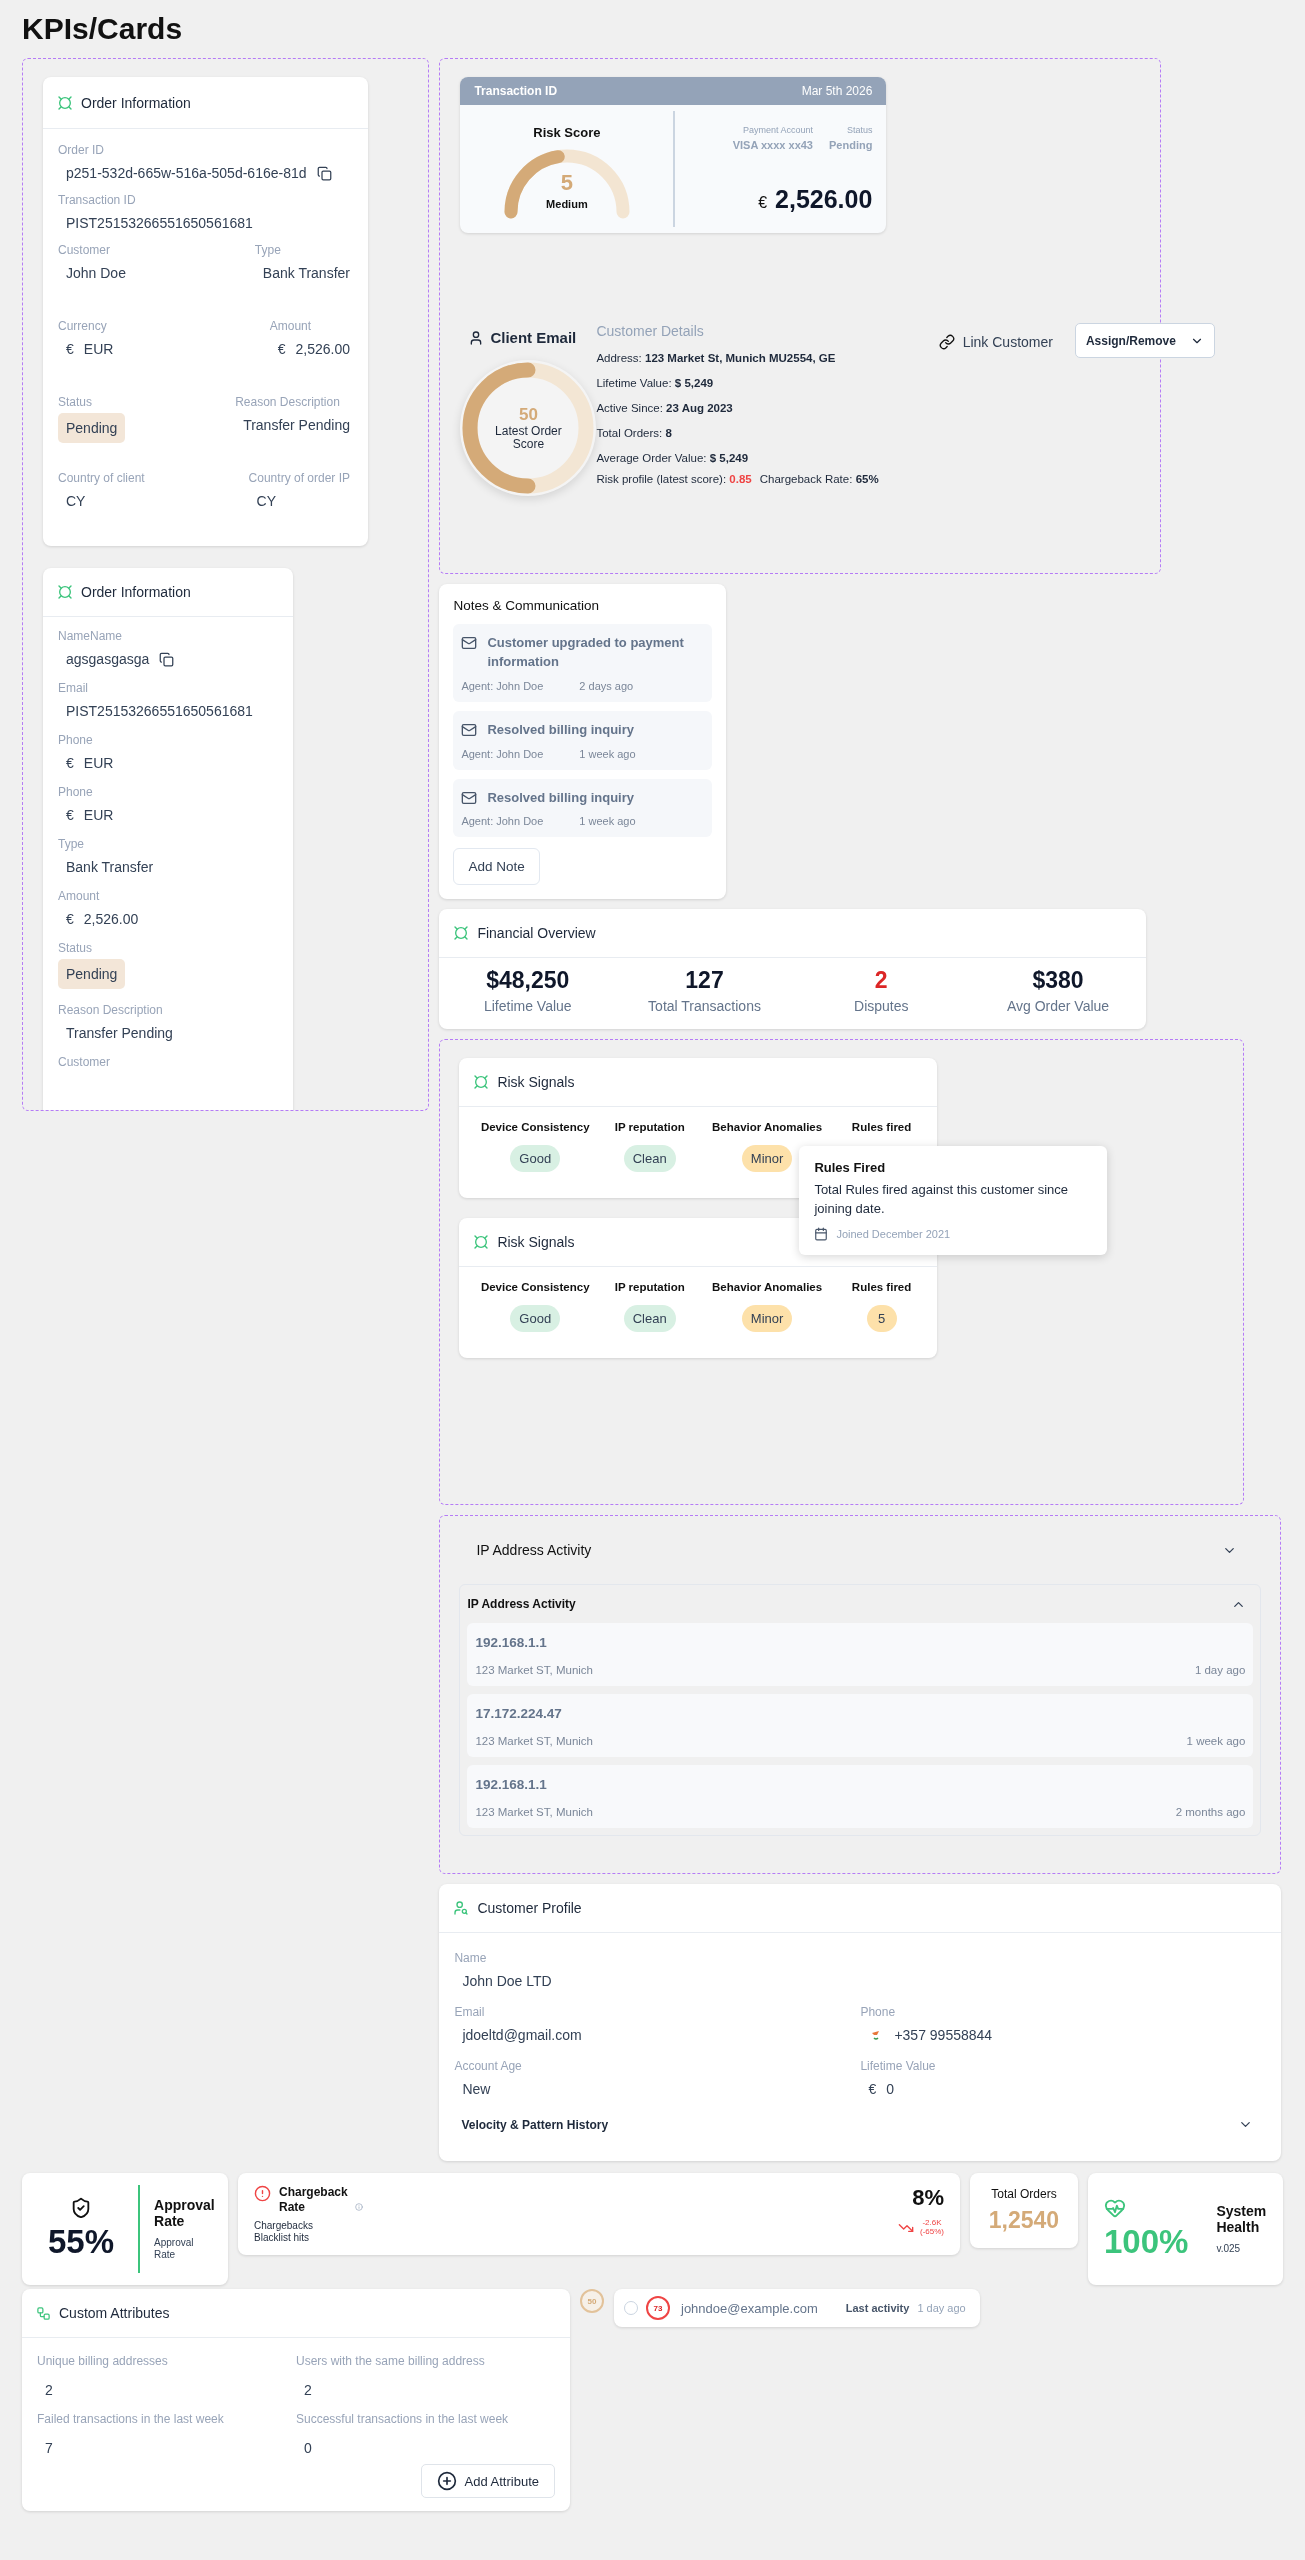 The image size is (1305, 2560). Describe the element at coordinates (114, 2313) in the screenshot. I see `card-title: Custom Attributes` at that location.